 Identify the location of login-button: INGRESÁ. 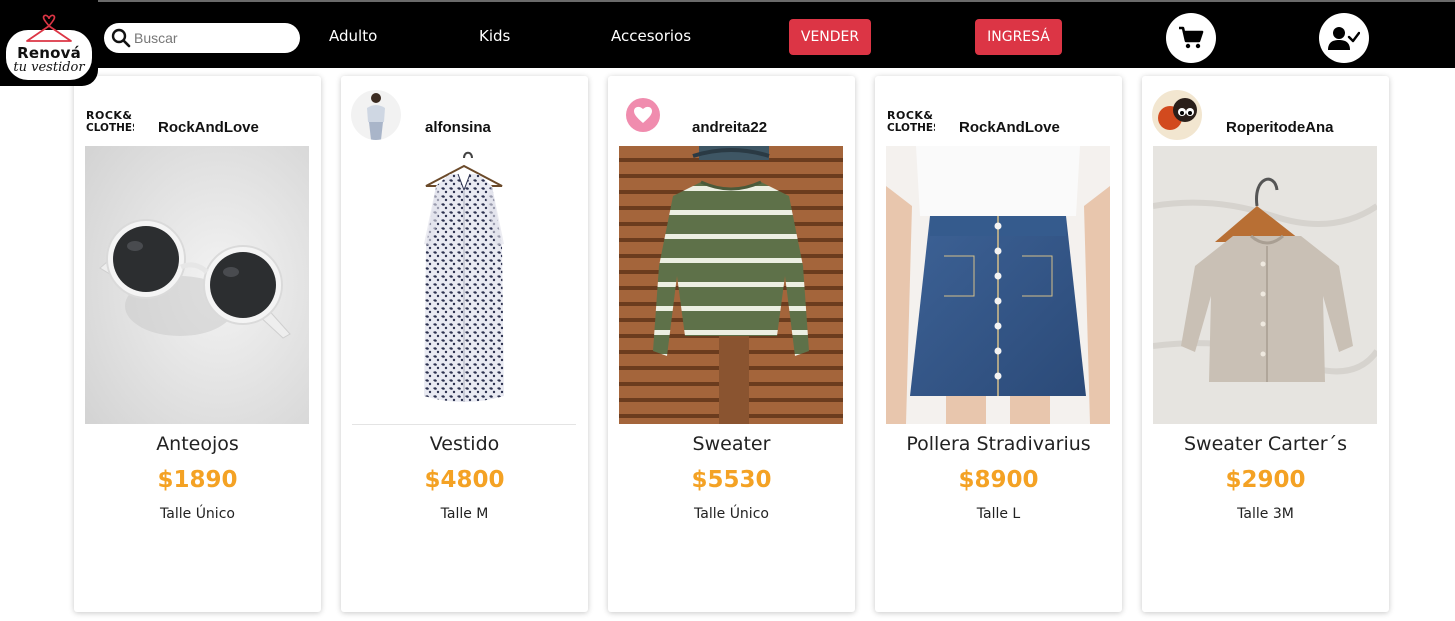
(1018, 37).